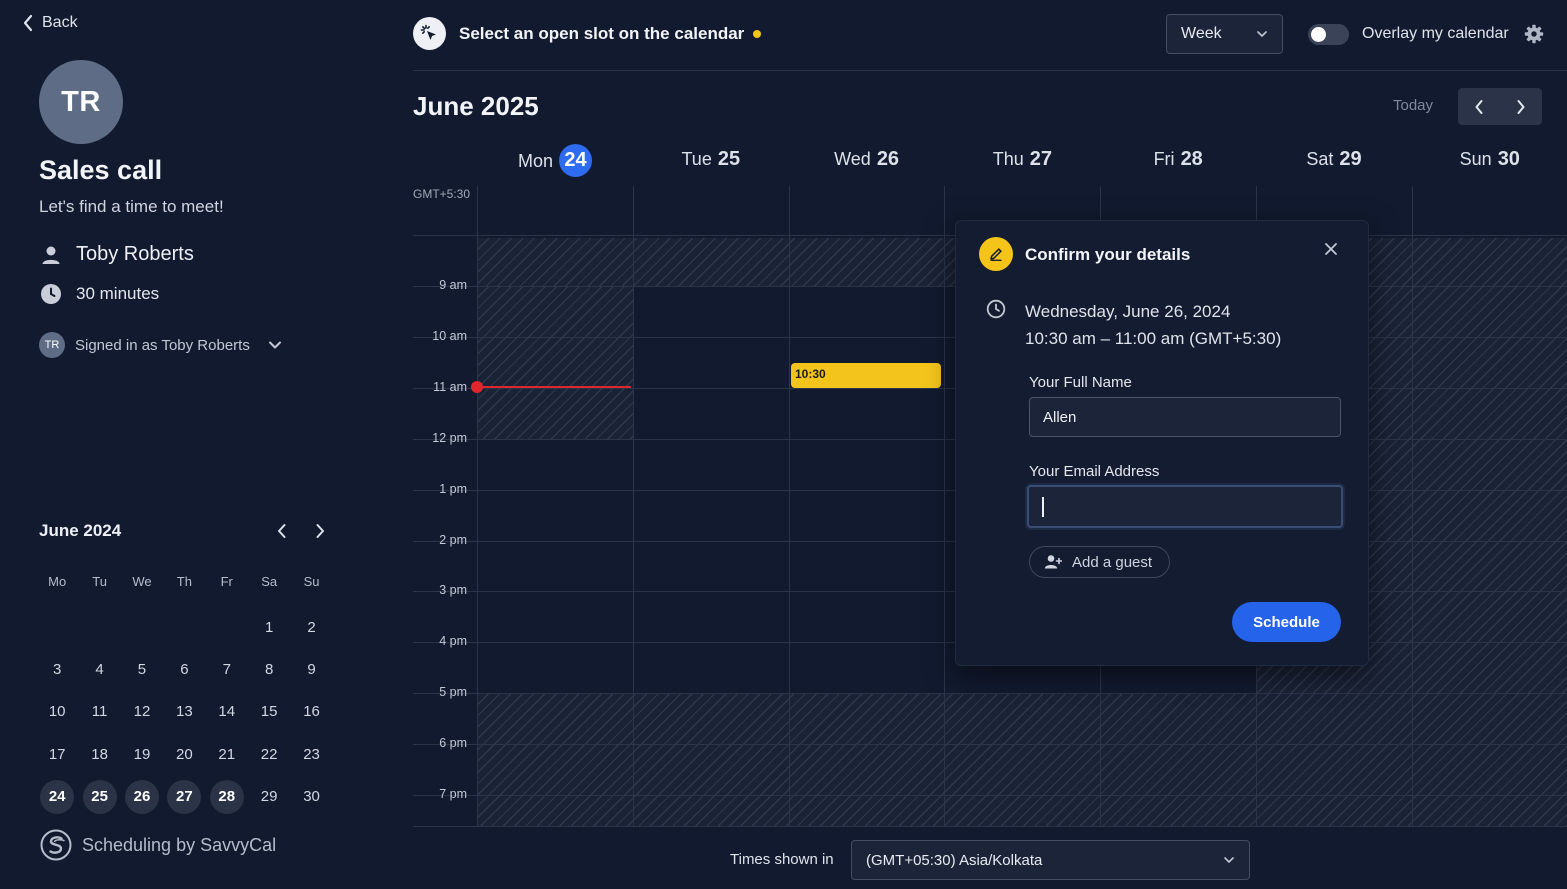 This screenshot has height=889, width=1567. Describe the element at coordinates (782, 859) in the screenshot. I see `times-shown-label: Times shown in` at that location.